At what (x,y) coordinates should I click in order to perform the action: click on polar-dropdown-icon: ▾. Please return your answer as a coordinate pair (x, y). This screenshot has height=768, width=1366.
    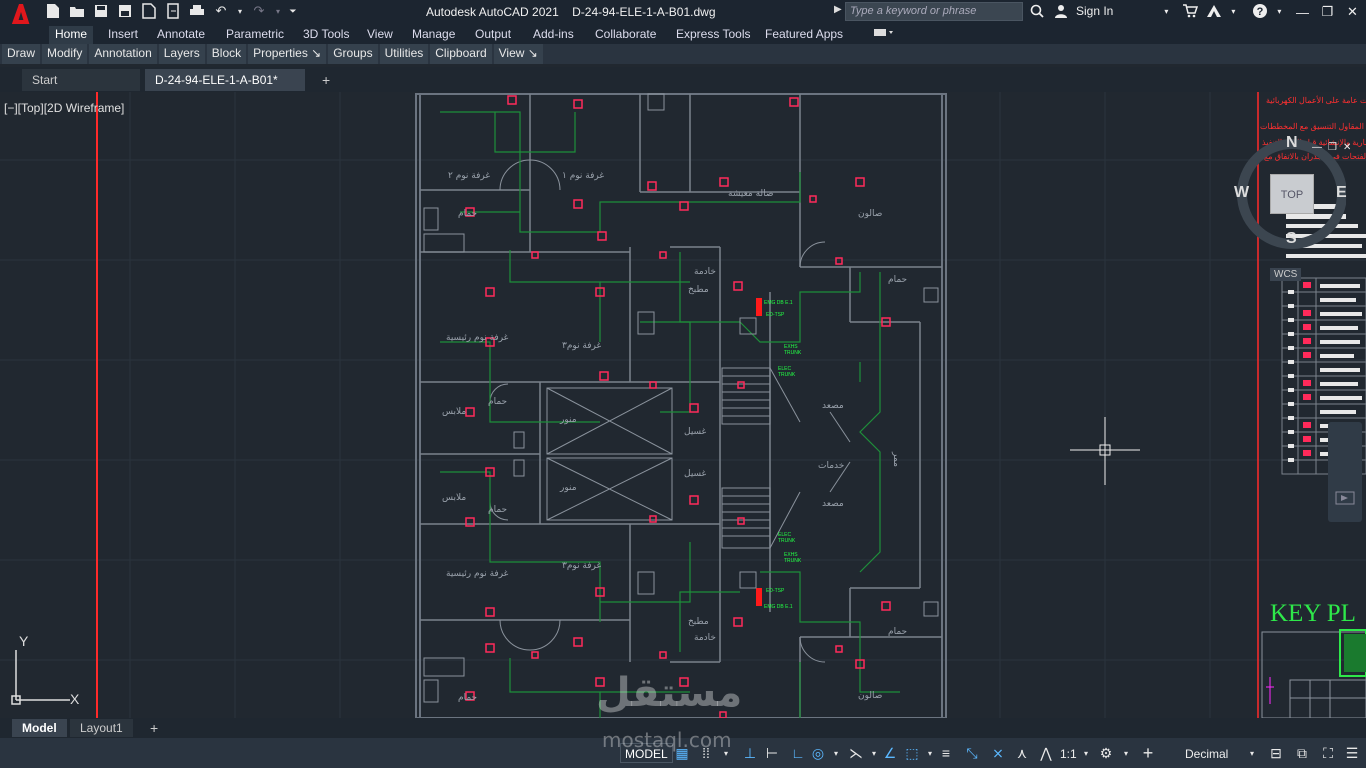
    Looking at the image, I should click on (836, 753).